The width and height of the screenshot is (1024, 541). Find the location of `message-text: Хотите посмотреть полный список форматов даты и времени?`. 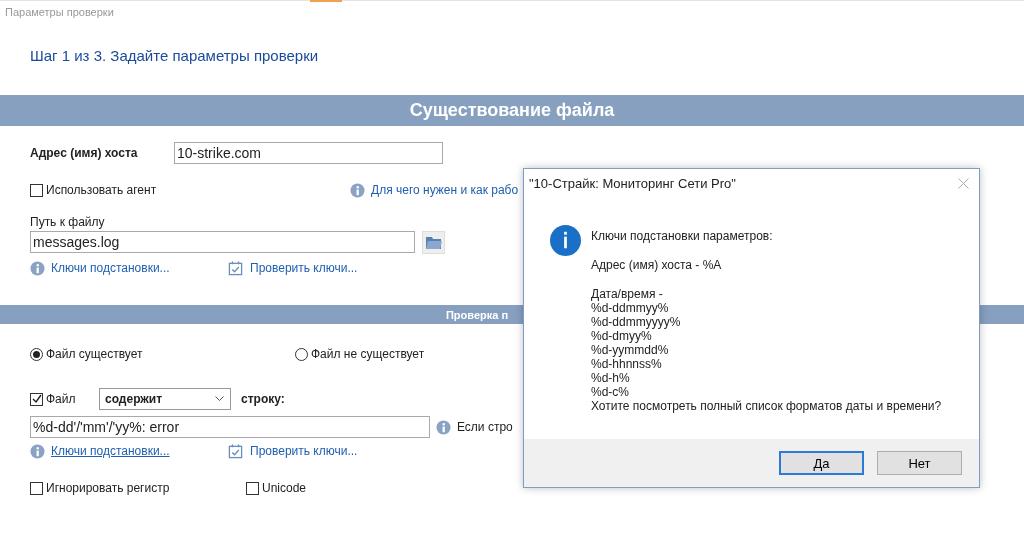

message-text: Хотите посмотреть полный список форматов даты и времени? is located at coordinates (766, 406).